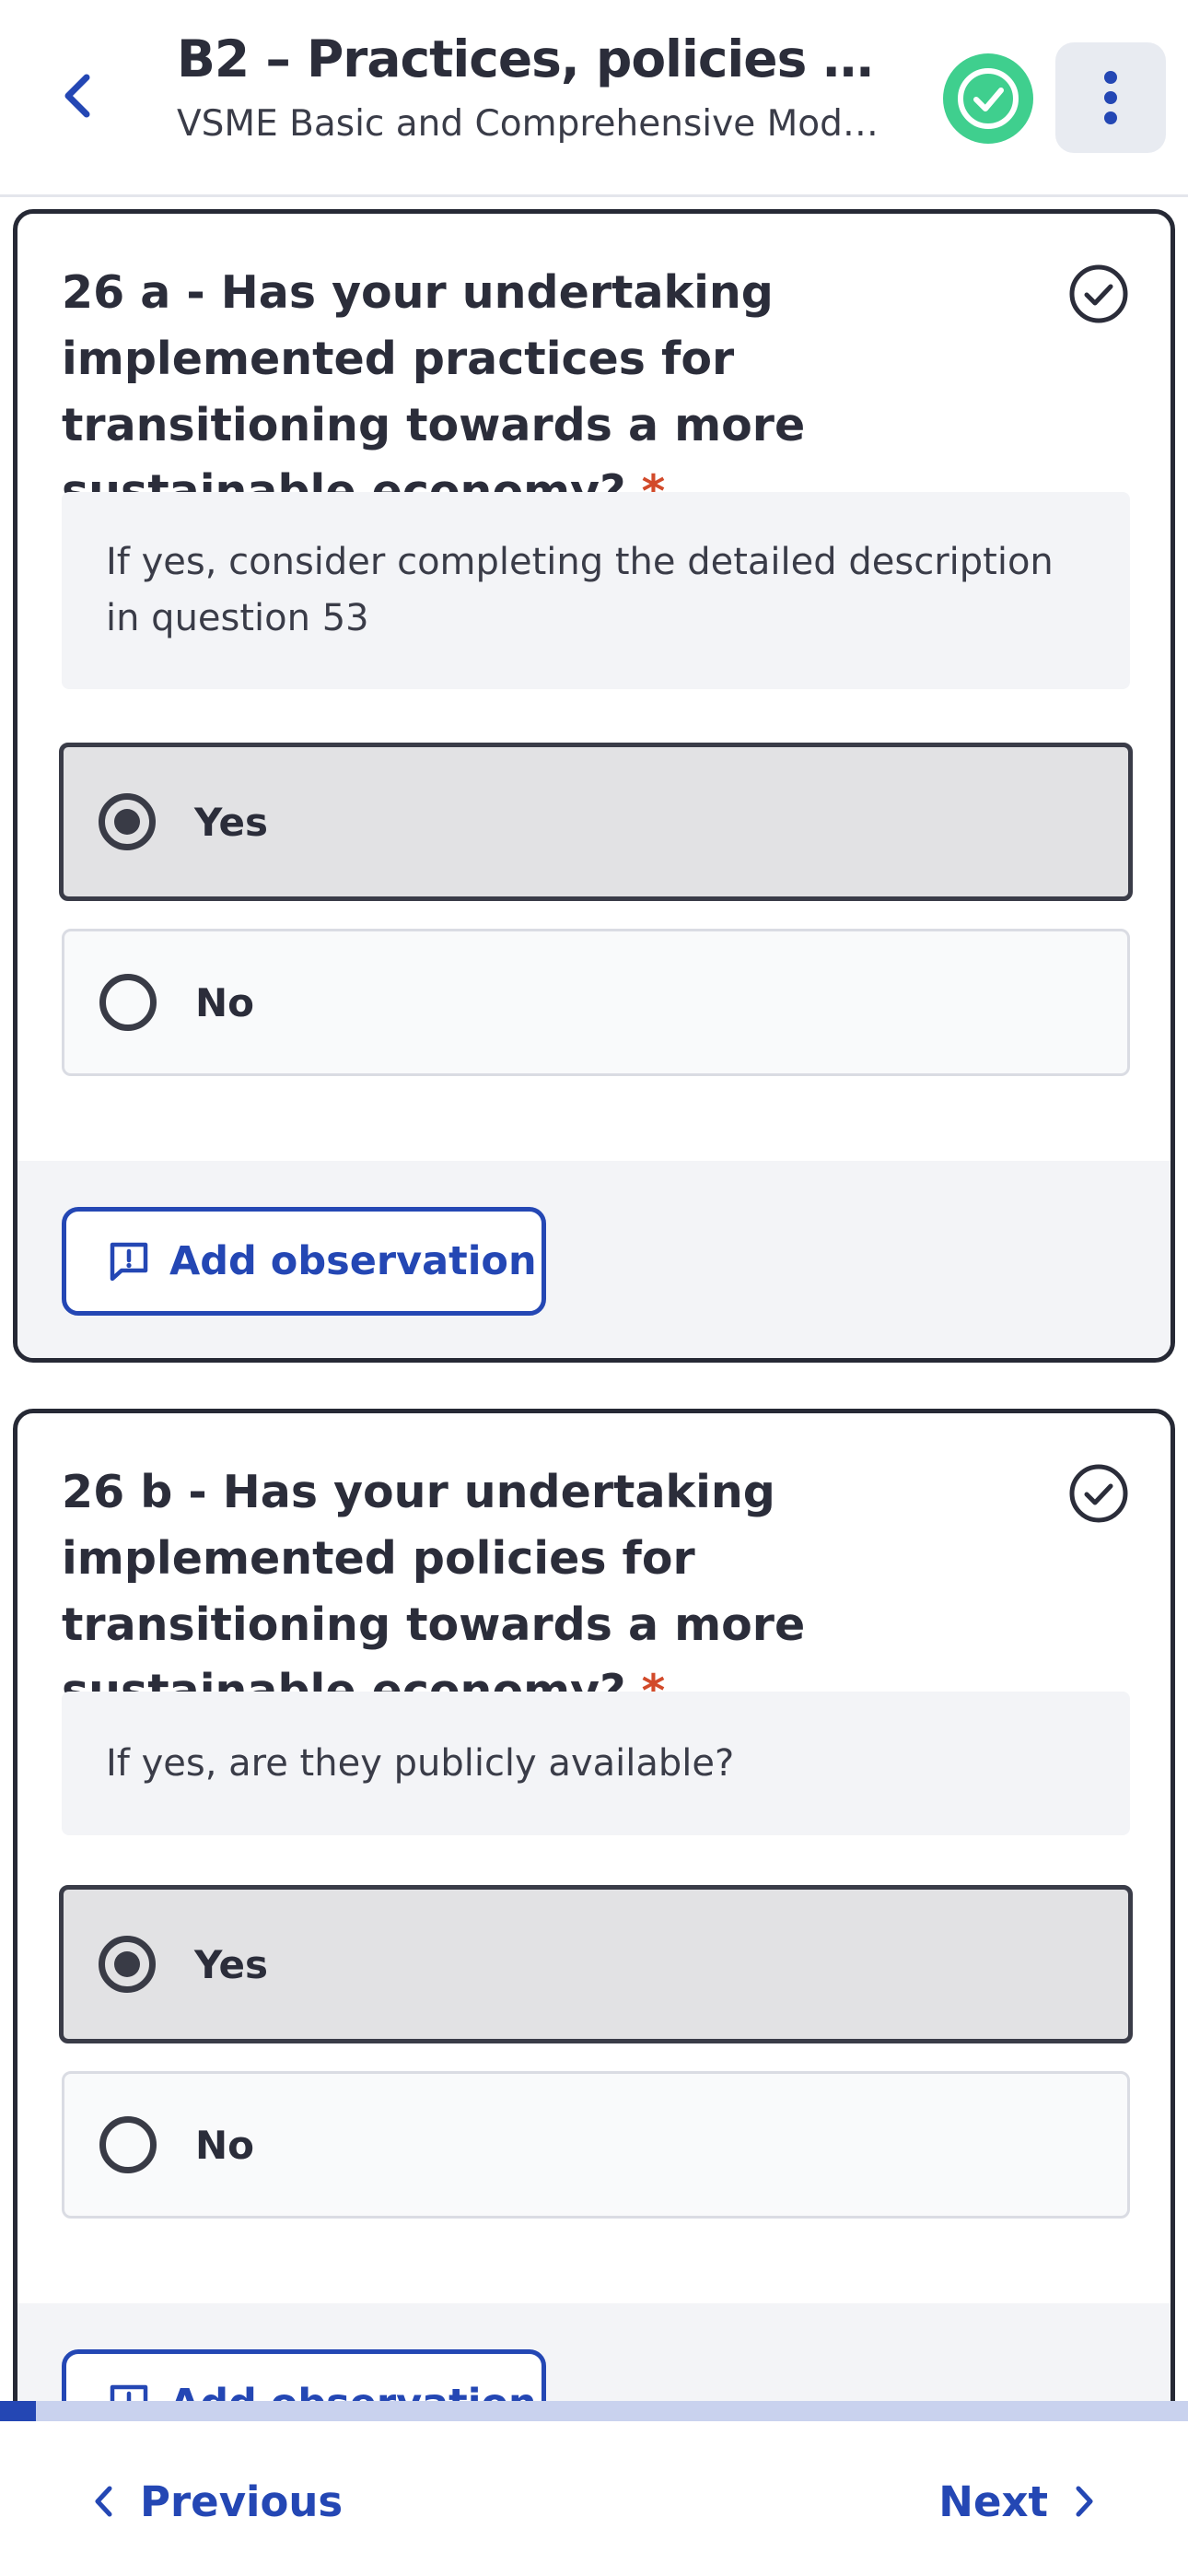 The image size is (1188, 2576). I want to click on previous-button: Previous, so click(218, 2501).